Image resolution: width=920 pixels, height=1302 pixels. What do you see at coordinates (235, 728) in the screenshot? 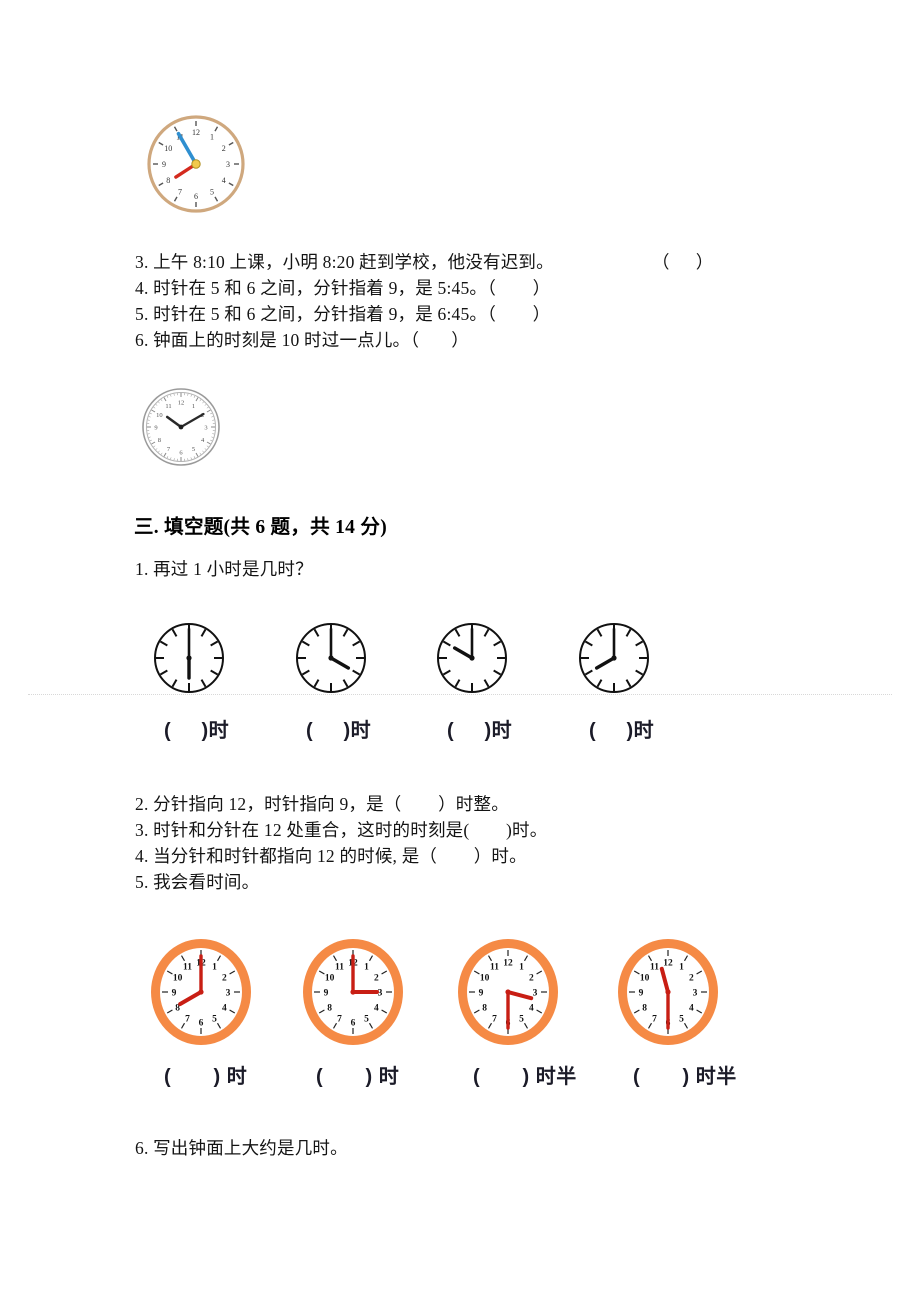
I see `answer-blank-1: ( )时` at bounding box center [235, 728].